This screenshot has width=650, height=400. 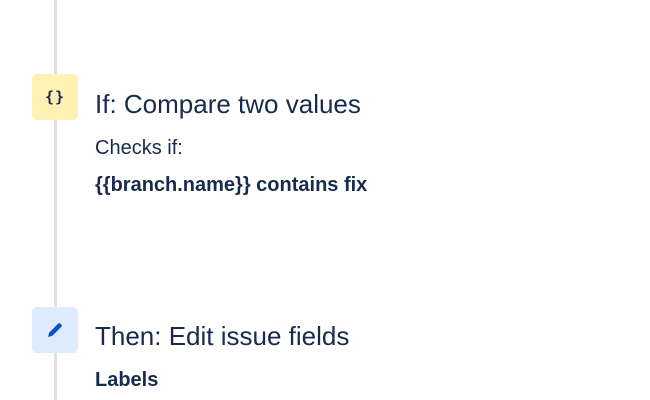 I want to click on action-title: Then: Edit issue fields, so click(x=222, y=336).